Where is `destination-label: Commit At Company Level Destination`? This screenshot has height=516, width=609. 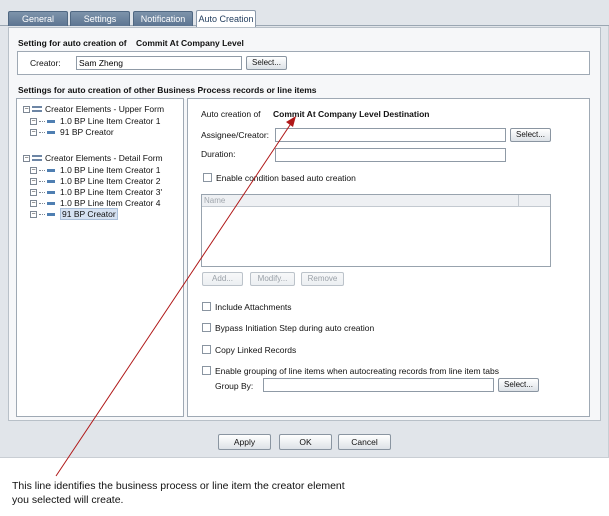
destination-label: Commit At Company Level Destination is located at coordinates (351, 114).